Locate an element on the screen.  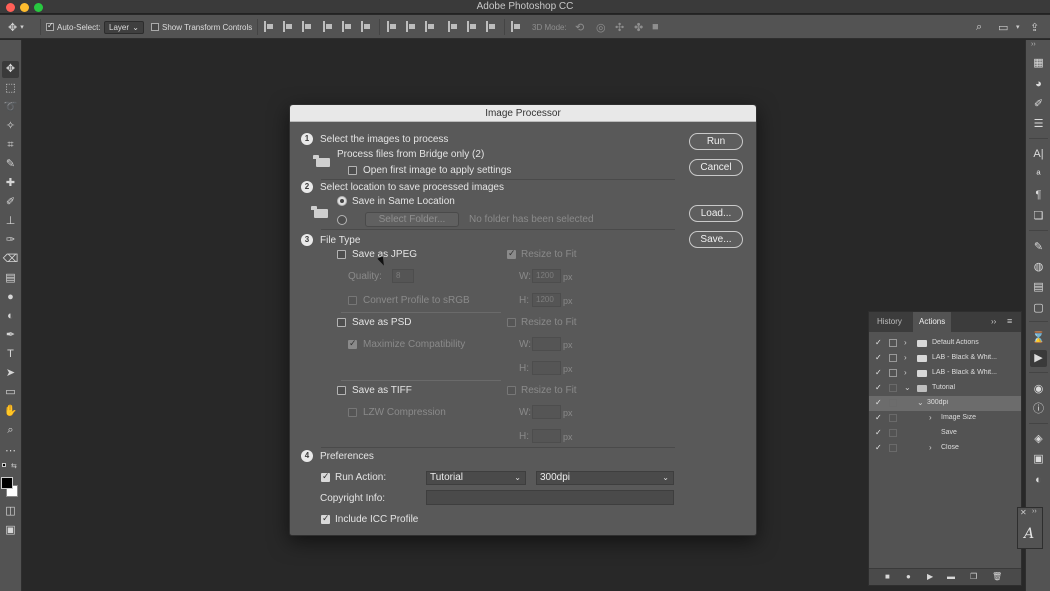
3d-pan-icon: ✣ is located at coordinates (619, 27).